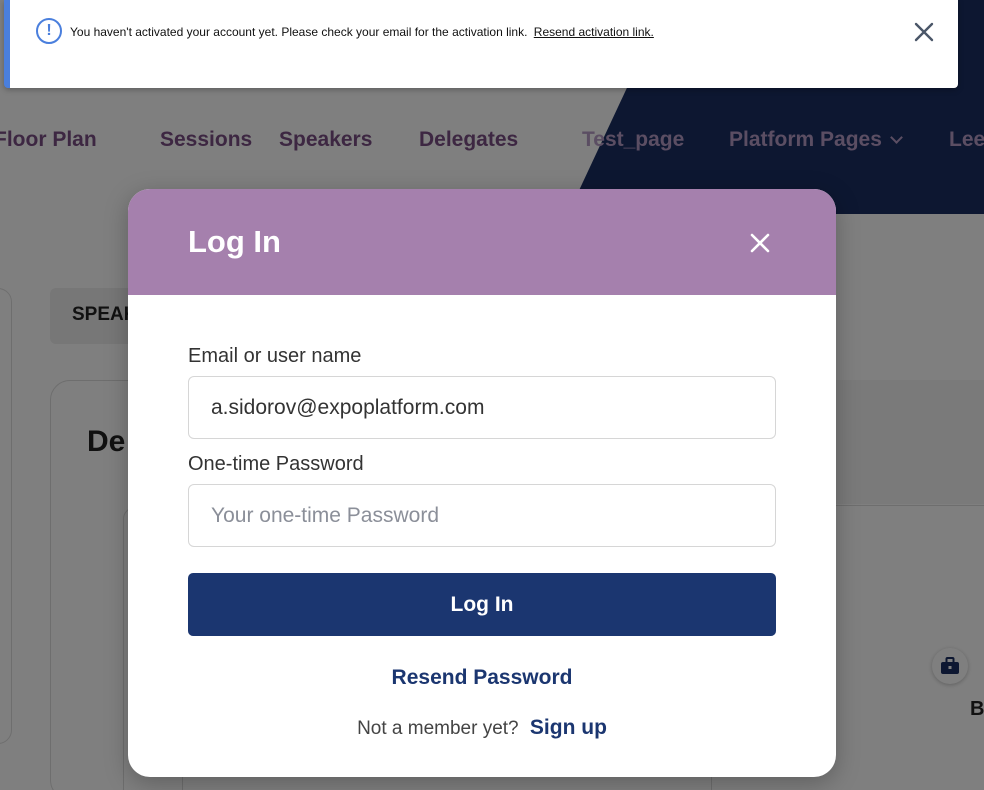 The width and height of the screenshot is (984, 790). I want to click on resend-password-link: Resend Password, so click(482, 678).